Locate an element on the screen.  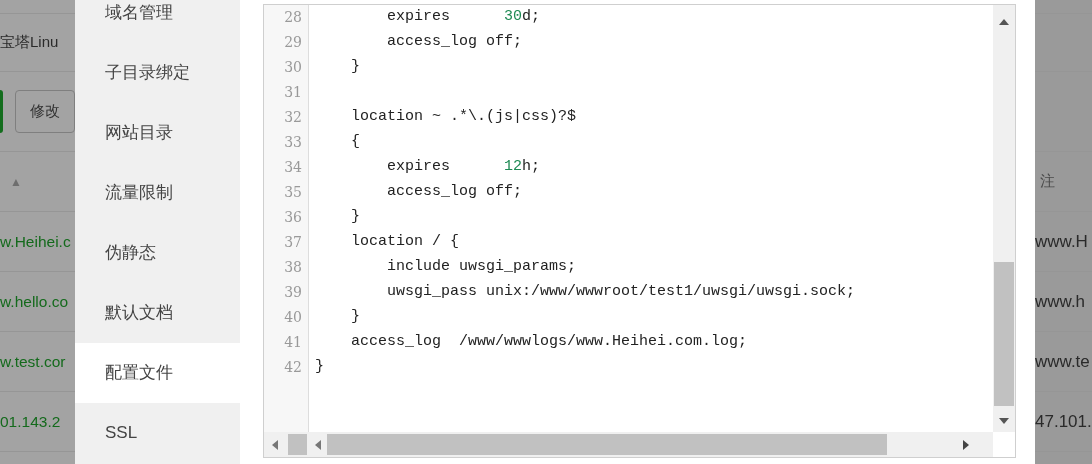
line-number: 30 is located at coordinates (293, 67).